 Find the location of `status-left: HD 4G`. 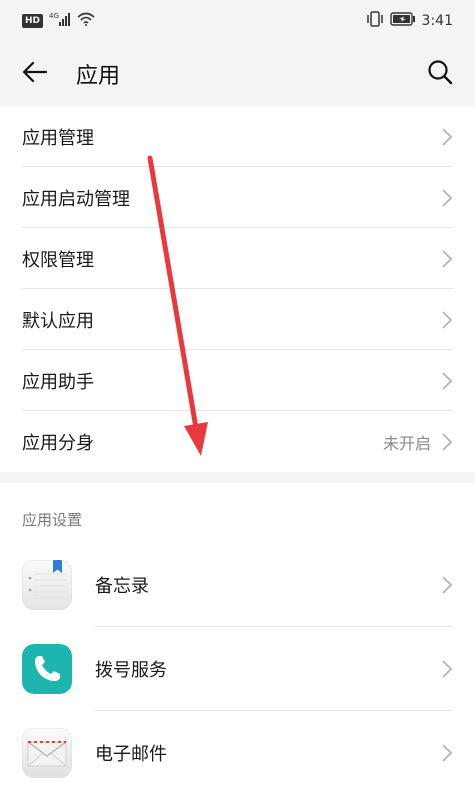

status-left: HD 4G is located at coordinates (58, 21).